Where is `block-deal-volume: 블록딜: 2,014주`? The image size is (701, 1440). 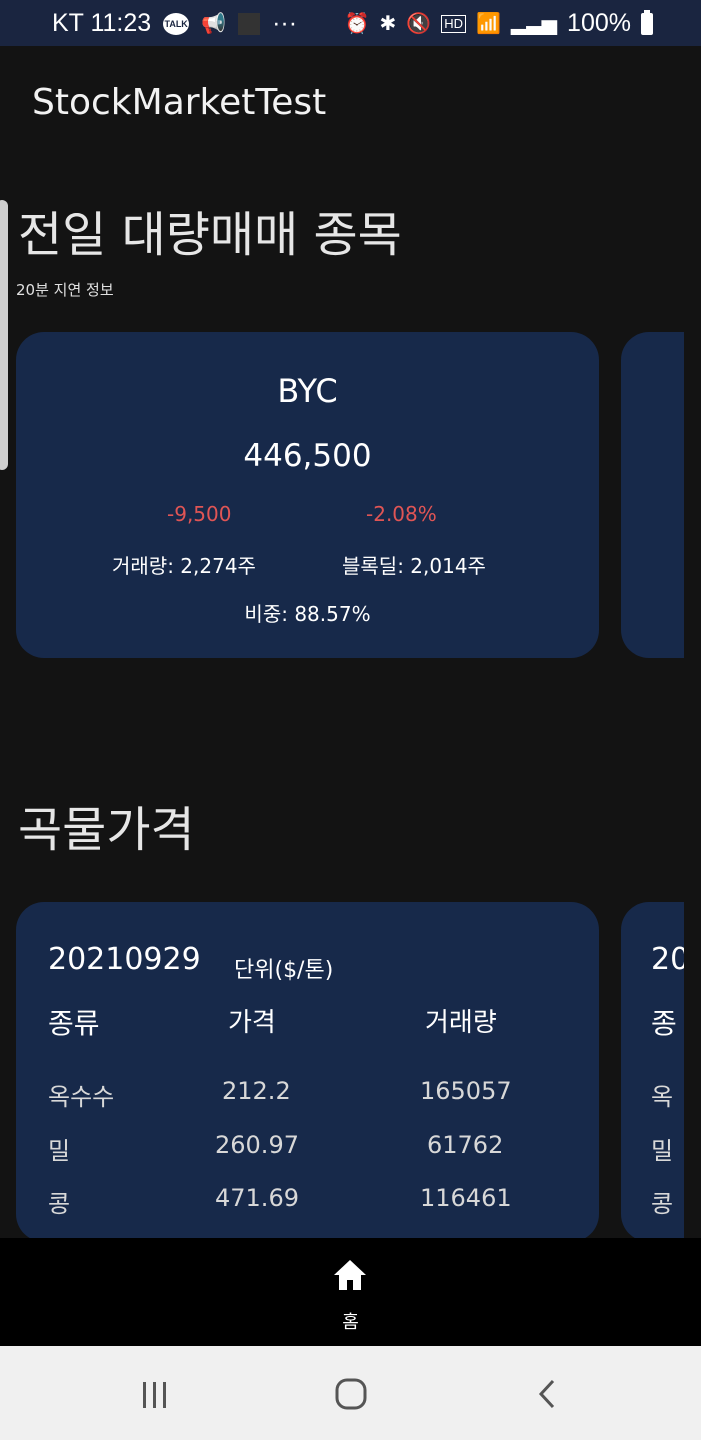
block-deal-volume: 블록딜: 2,014주 is located at coordinates (414, 566).